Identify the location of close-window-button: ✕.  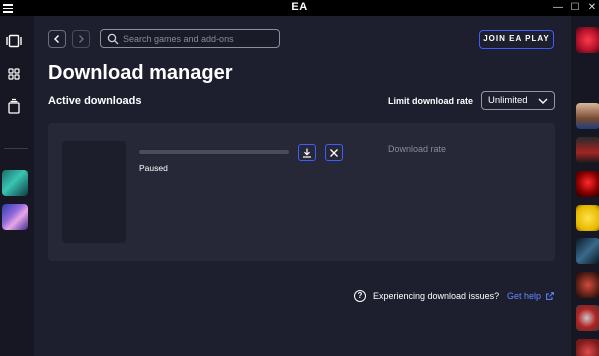
(592, 8).